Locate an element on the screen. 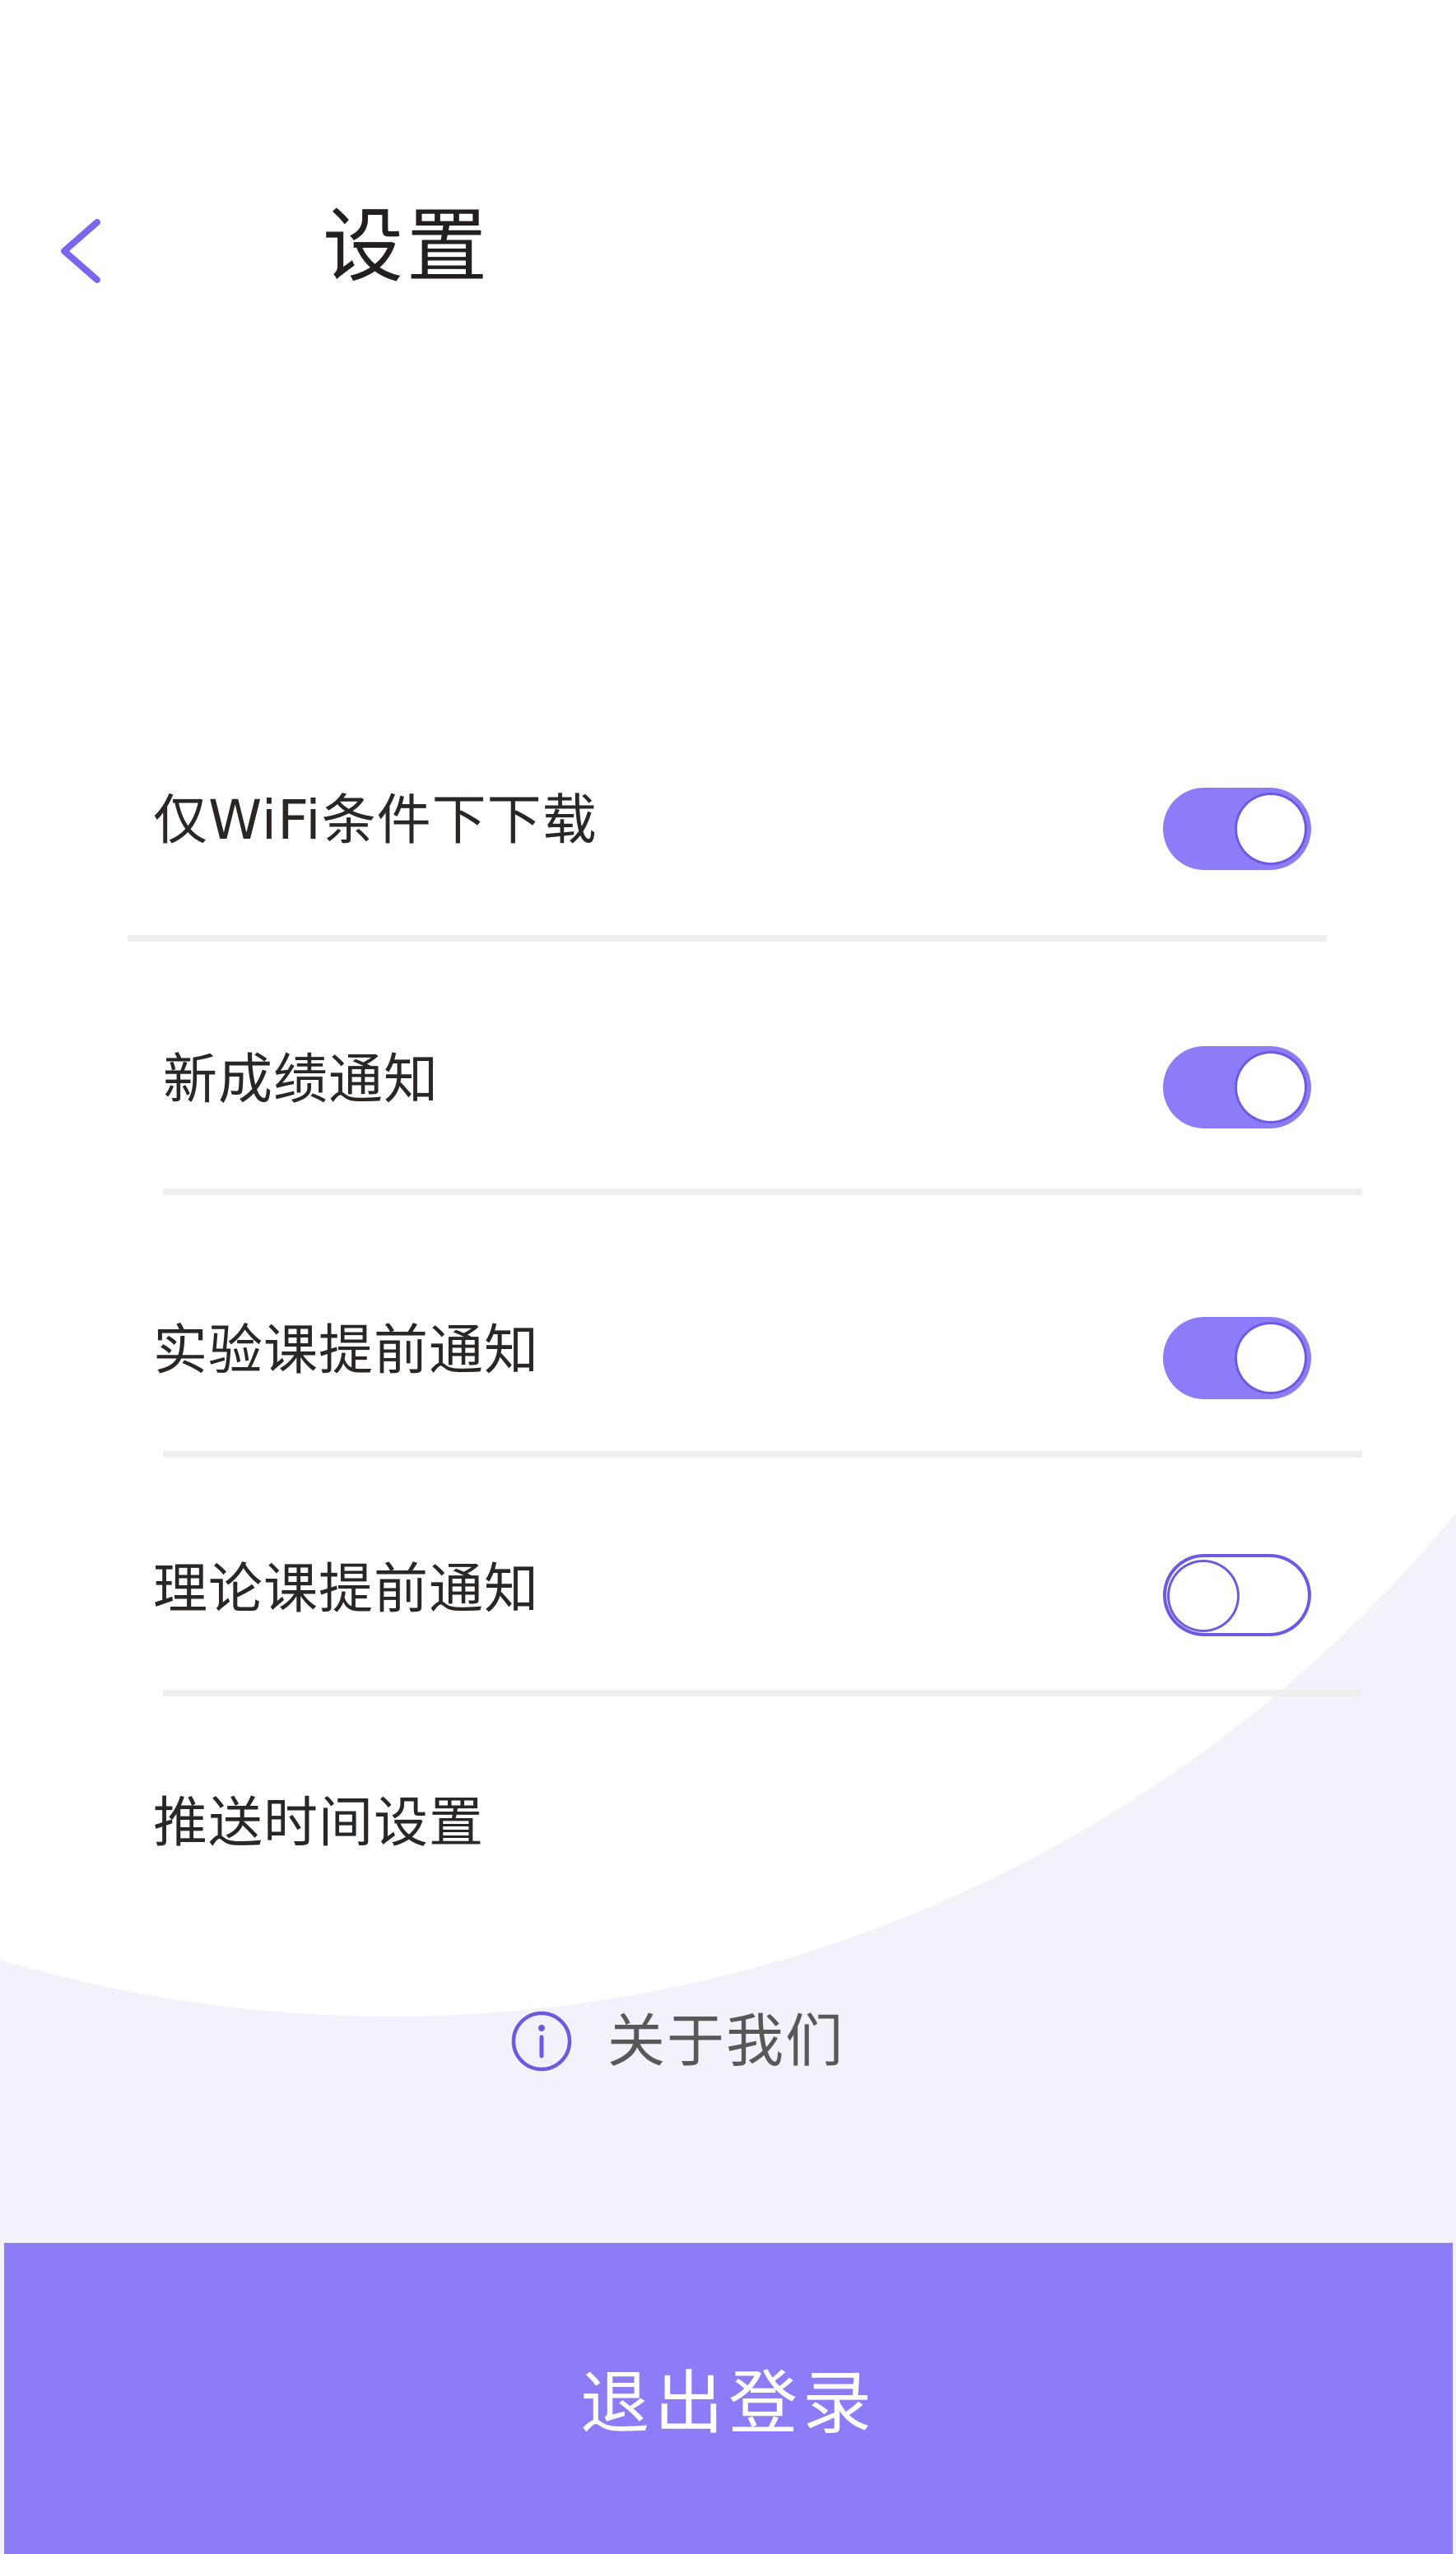  lab-class-toggle is located at coordinates (1237, 1358).